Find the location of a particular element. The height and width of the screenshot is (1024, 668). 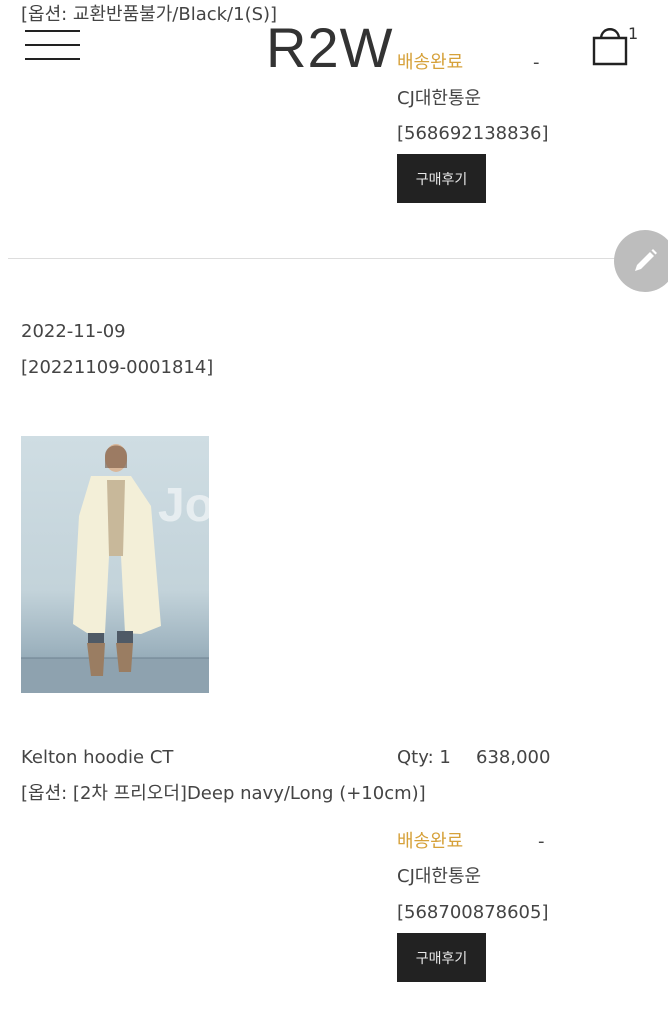

prev-courier: CJ대한통운 is located at coordinates (439, 98).